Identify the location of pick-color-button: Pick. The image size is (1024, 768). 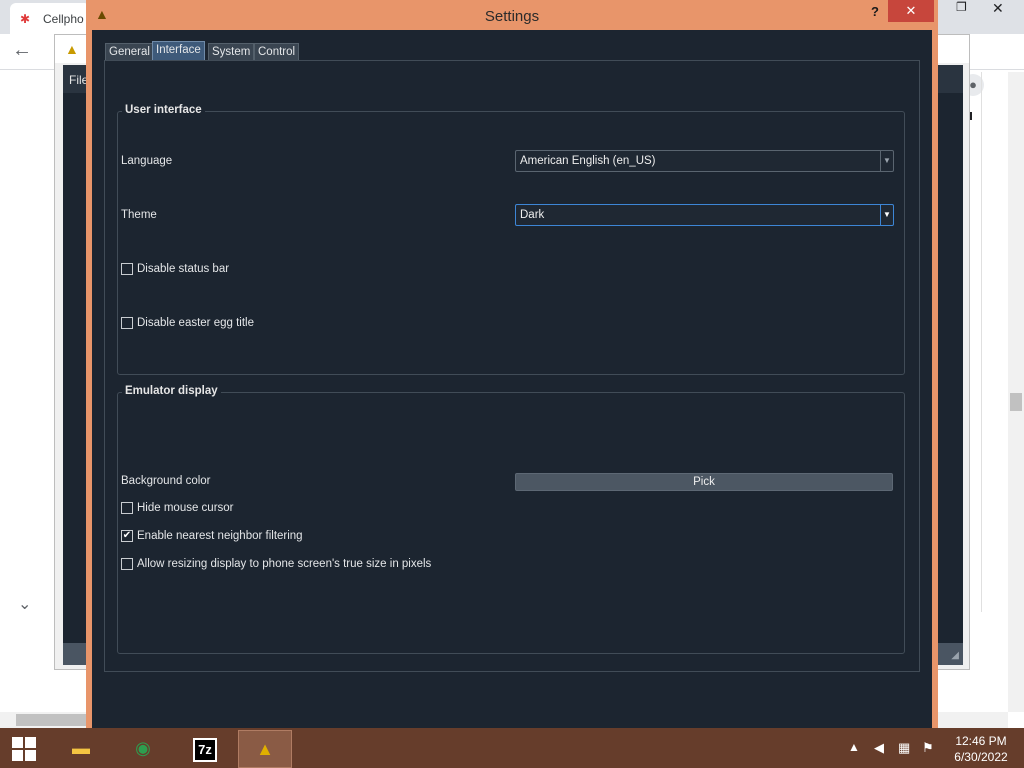
(704, 482).